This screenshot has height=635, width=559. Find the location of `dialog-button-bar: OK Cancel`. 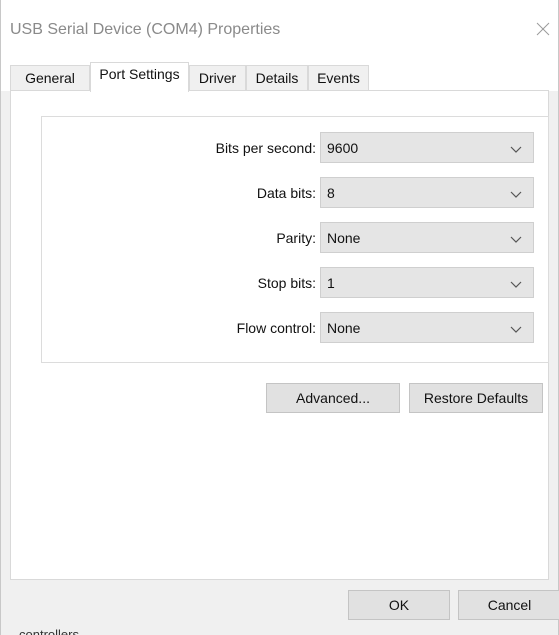

dialog-button-bar: OK Cancel is located at coordinates (280, 607).